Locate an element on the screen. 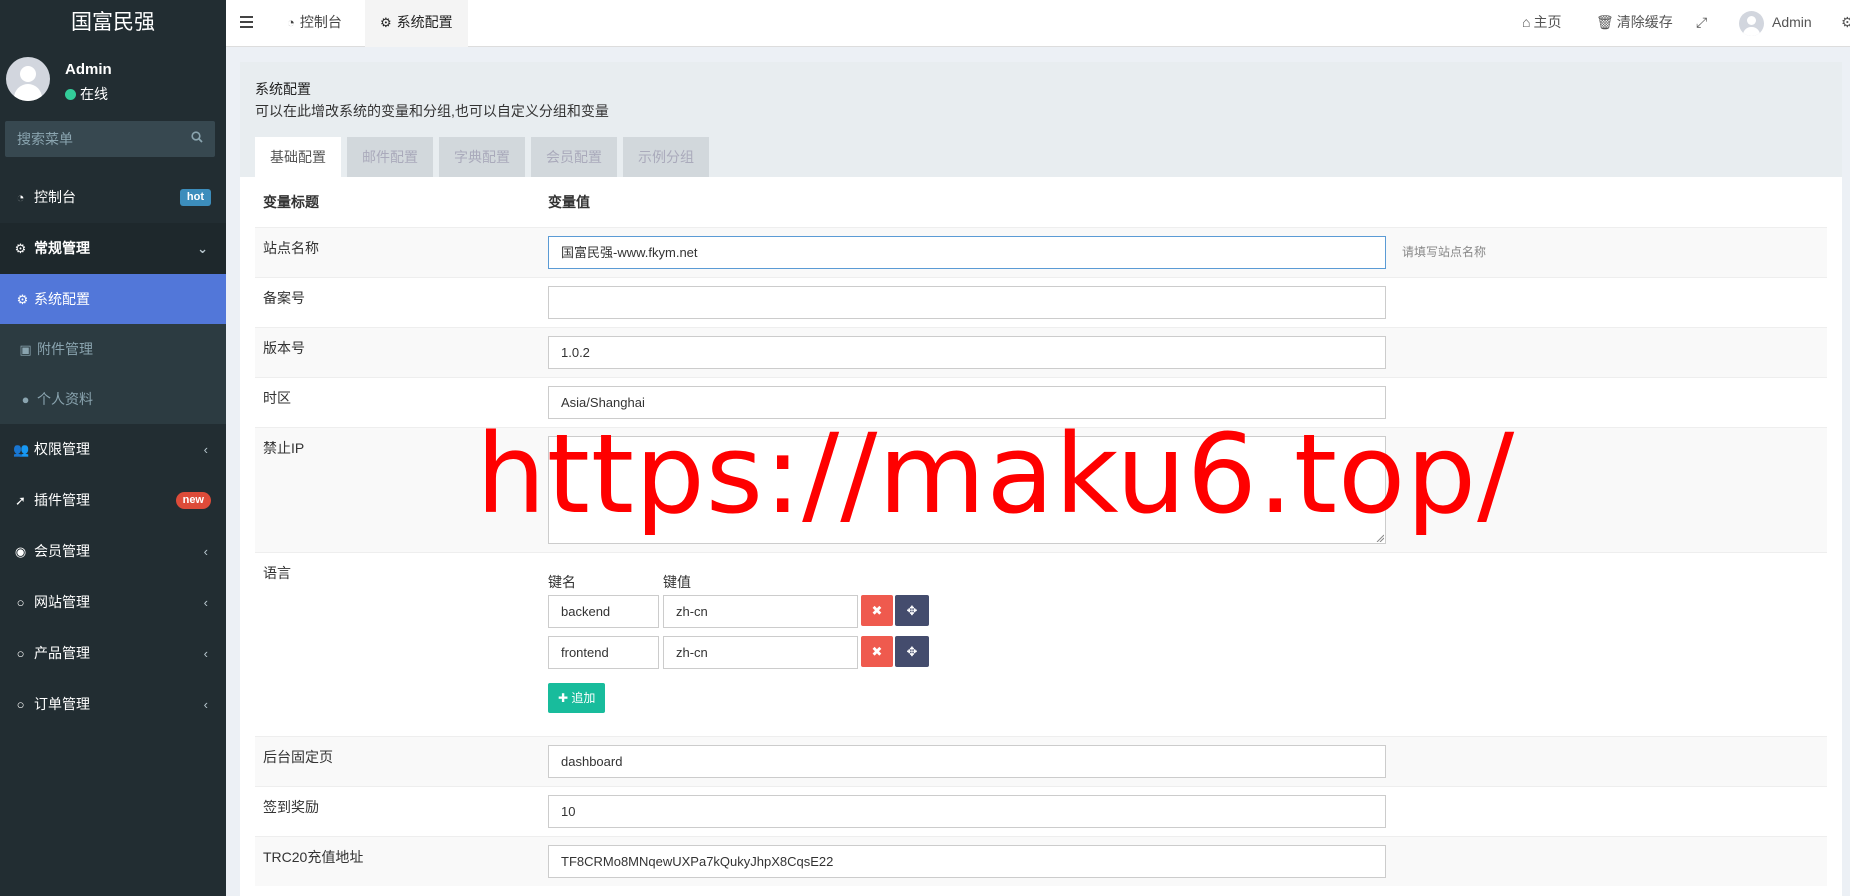 The width and height of the screenshot is (1850, 896). tab-system-config: ⚙ 系统配置 is located at coordinates (416, 23).